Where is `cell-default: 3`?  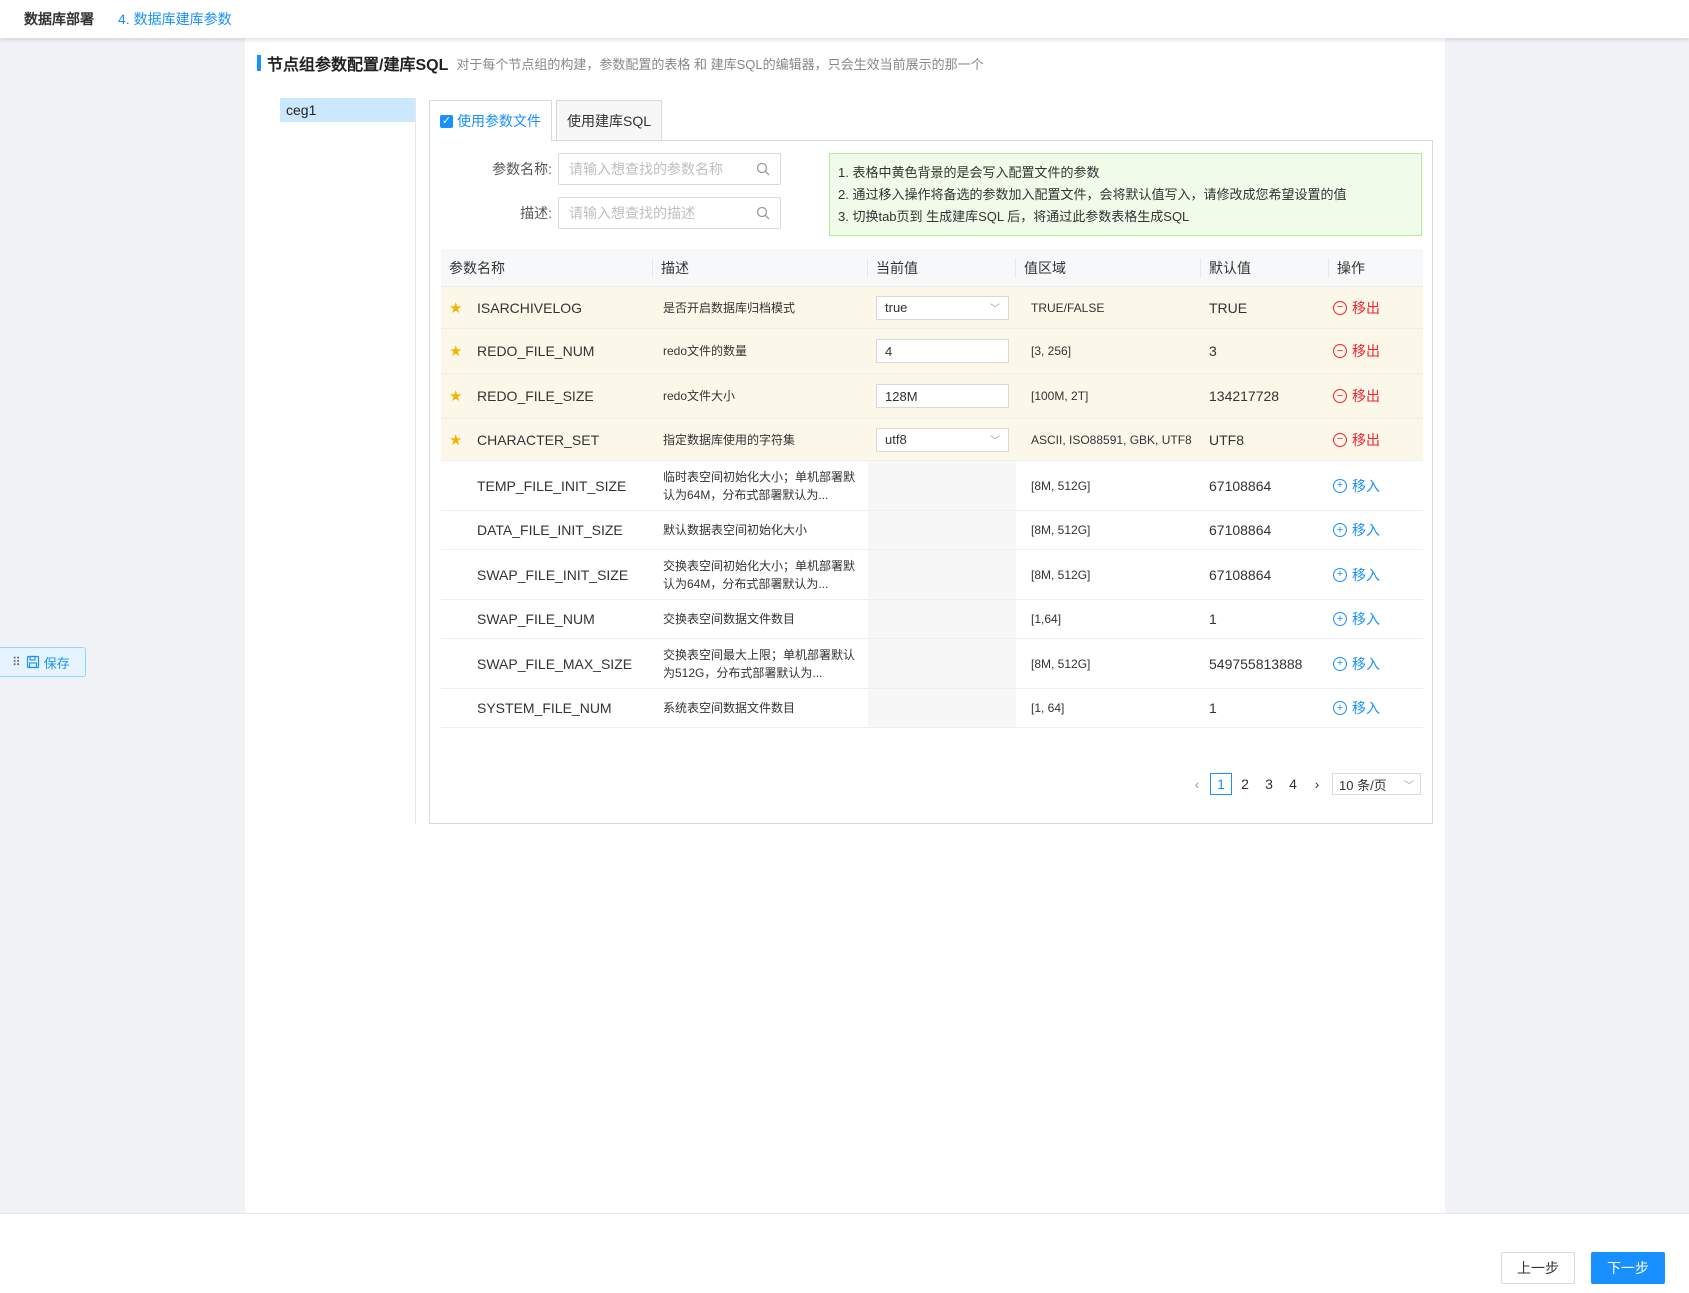
cell-default: 3 is located at coordinates (1265, 351).